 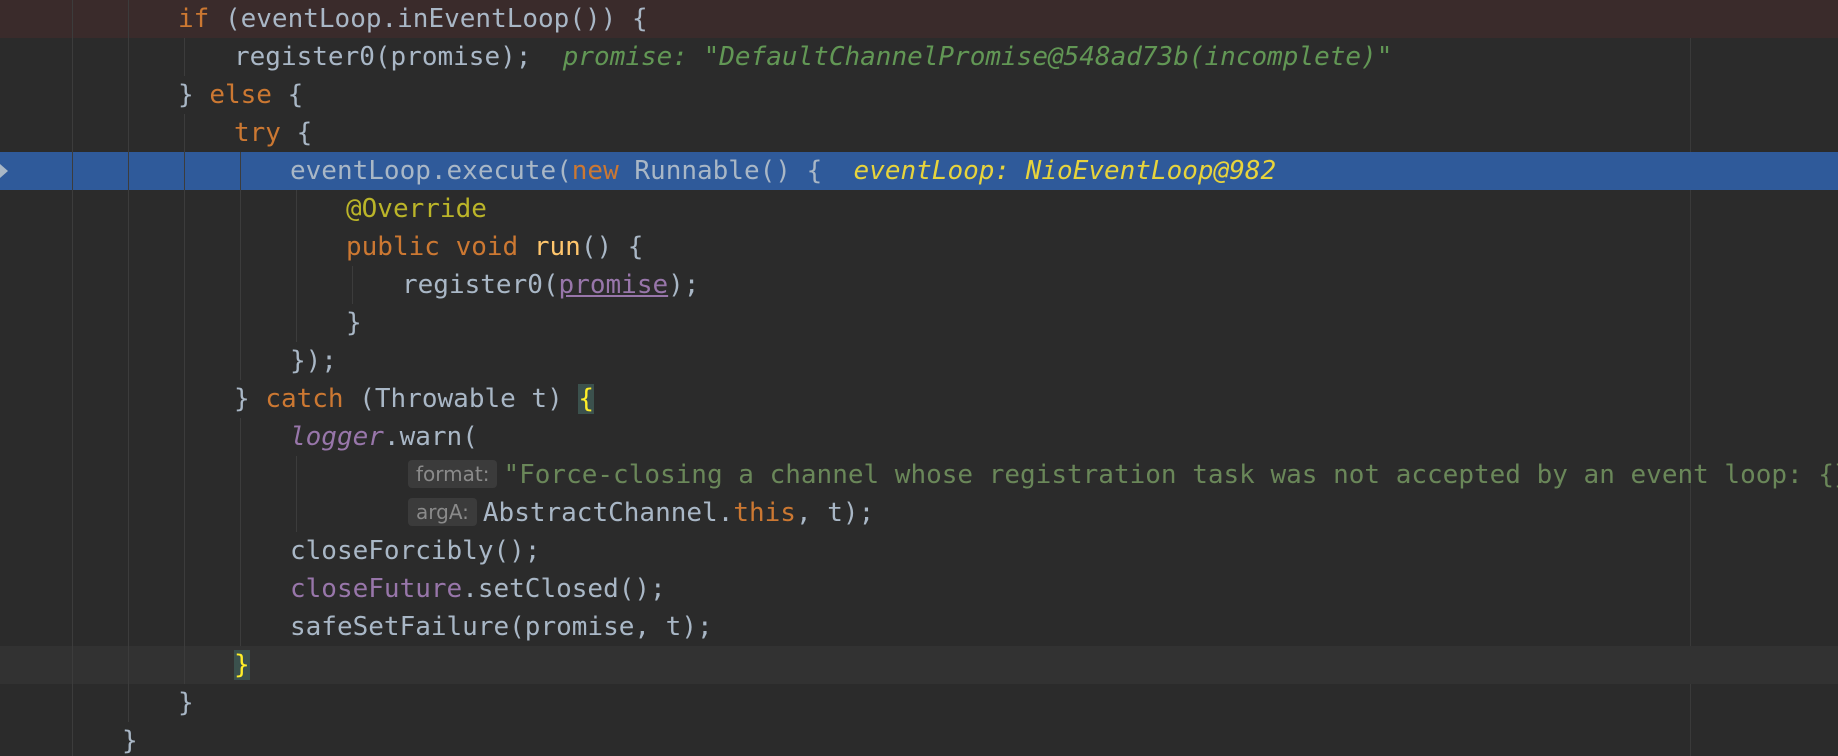 I want to click on code-token: @Override, so click(x=416, y=209).